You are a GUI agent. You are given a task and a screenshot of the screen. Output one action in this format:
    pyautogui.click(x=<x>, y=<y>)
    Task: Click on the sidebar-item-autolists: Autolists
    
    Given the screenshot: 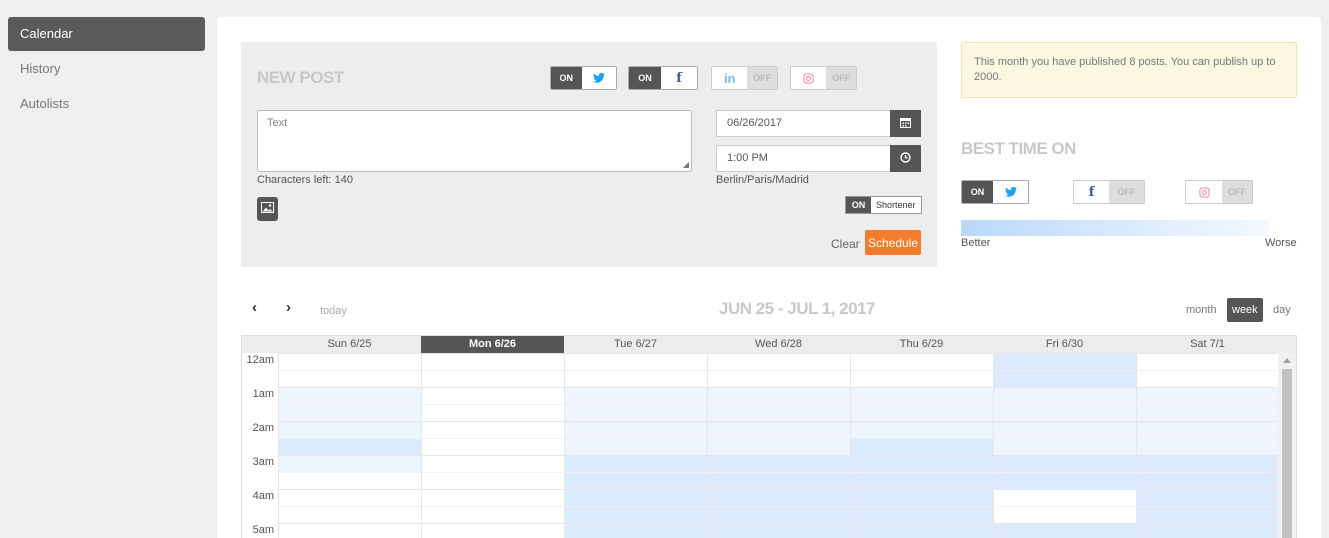 What is the action you would take?
    pyautogui.click(x=106, y=104)
    